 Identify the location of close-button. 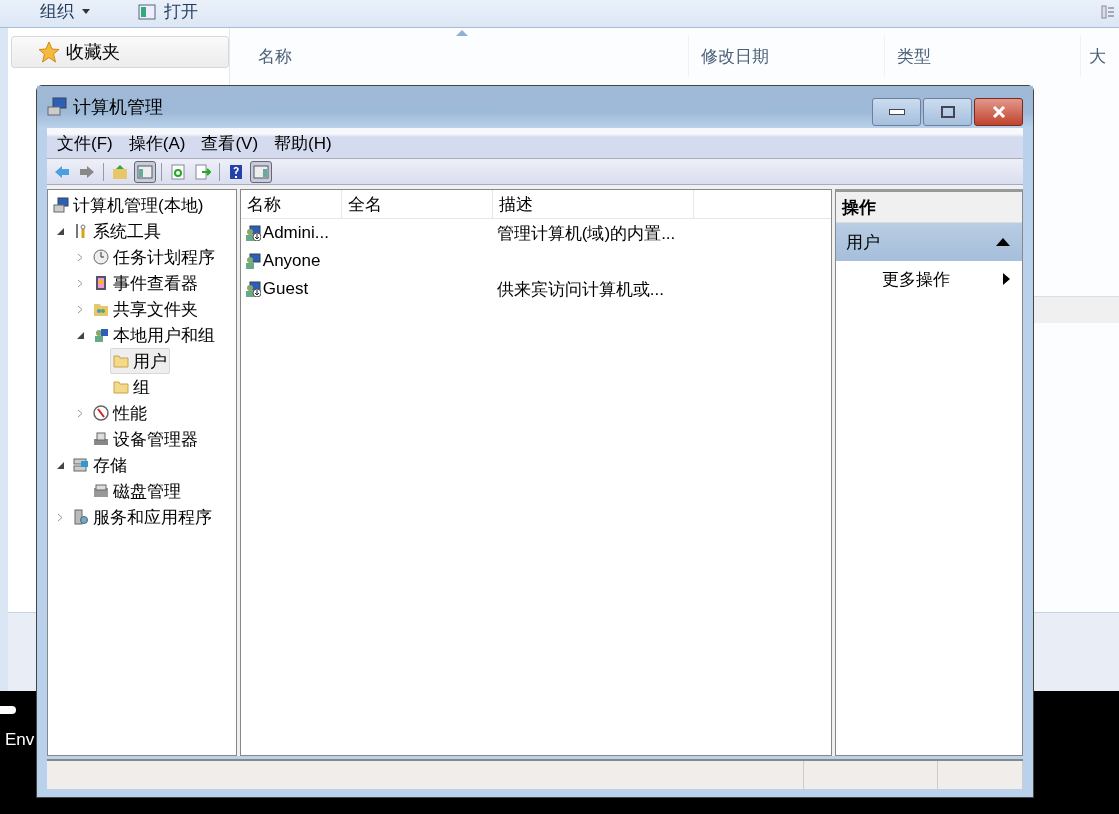
(998, 112).